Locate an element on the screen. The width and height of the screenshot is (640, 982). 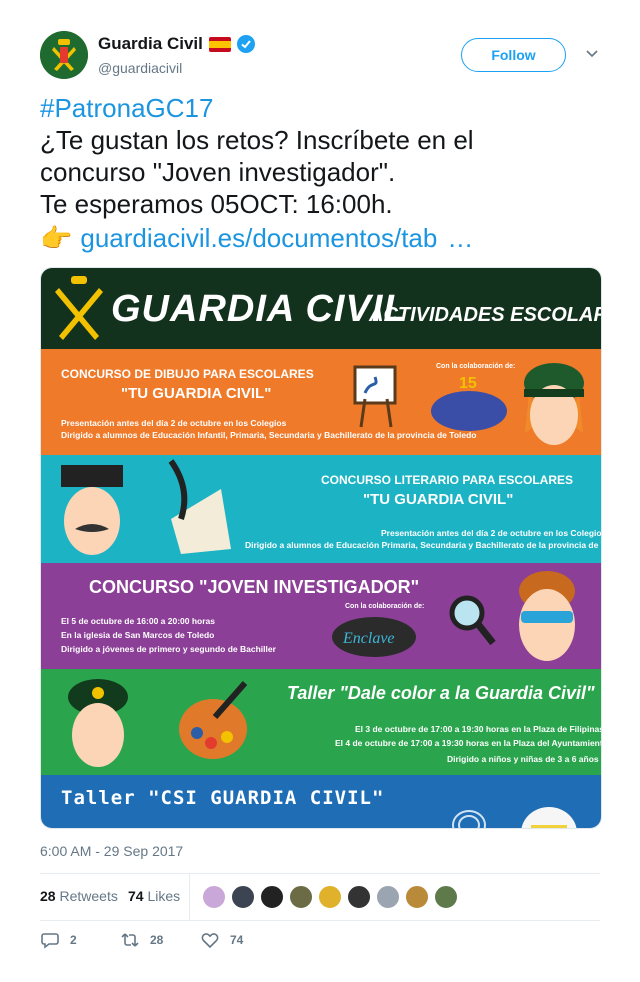
verified-badge-icon is located at coordinates (245, 44).